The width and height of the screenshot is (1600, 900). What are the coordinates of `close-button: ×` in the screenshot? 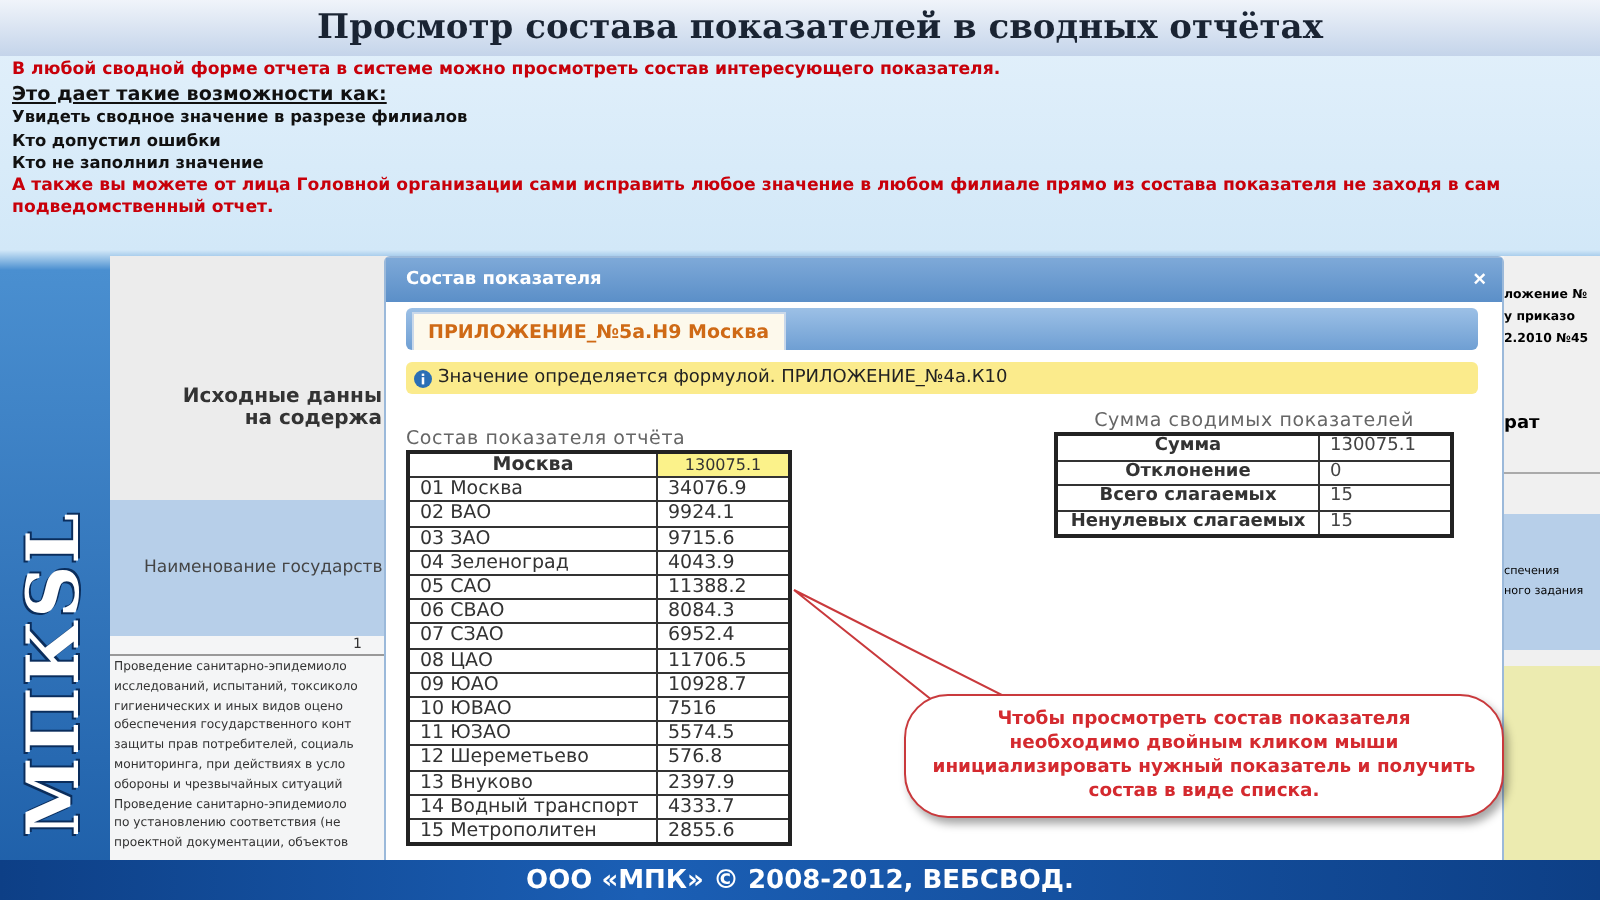 It's located at (1479, 280).